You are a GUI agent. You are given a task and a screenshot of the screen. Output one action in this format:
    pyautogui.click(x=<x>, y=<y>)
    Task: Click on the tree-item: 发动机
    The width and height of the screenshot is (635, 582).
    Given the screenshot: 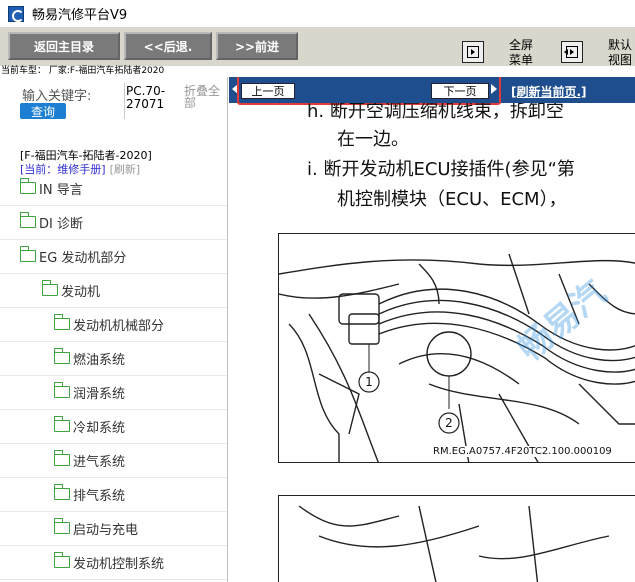 What is the action you would take?
    pyautogui.click(x=71, y=290)
    